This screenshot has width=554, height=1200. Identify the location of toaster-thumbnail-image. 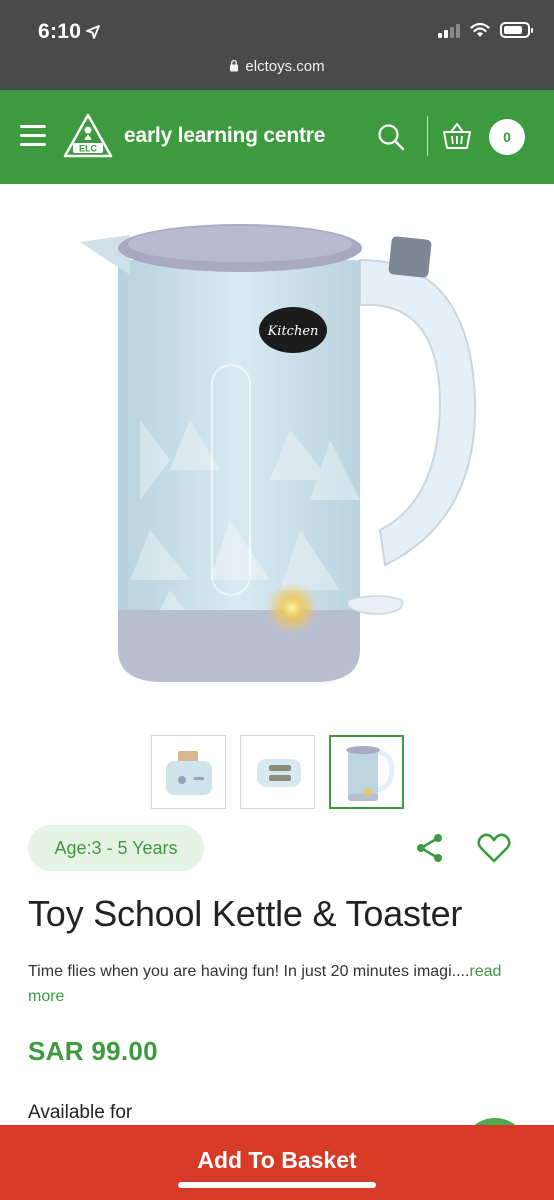
(188, 773).